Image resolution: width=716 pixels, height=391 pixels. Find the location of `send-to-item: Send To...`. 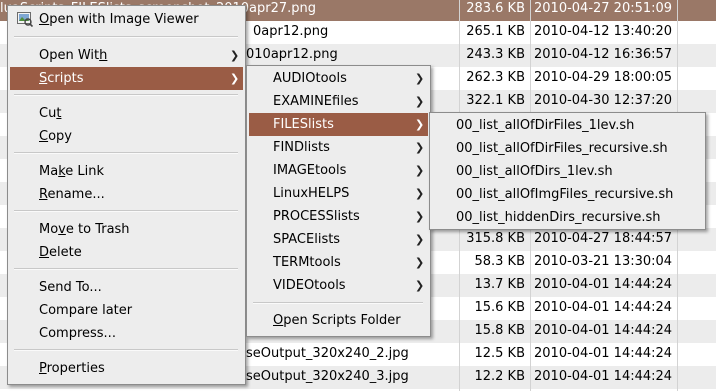

send-to-item: Send To... is located at coordinates (126, 287).